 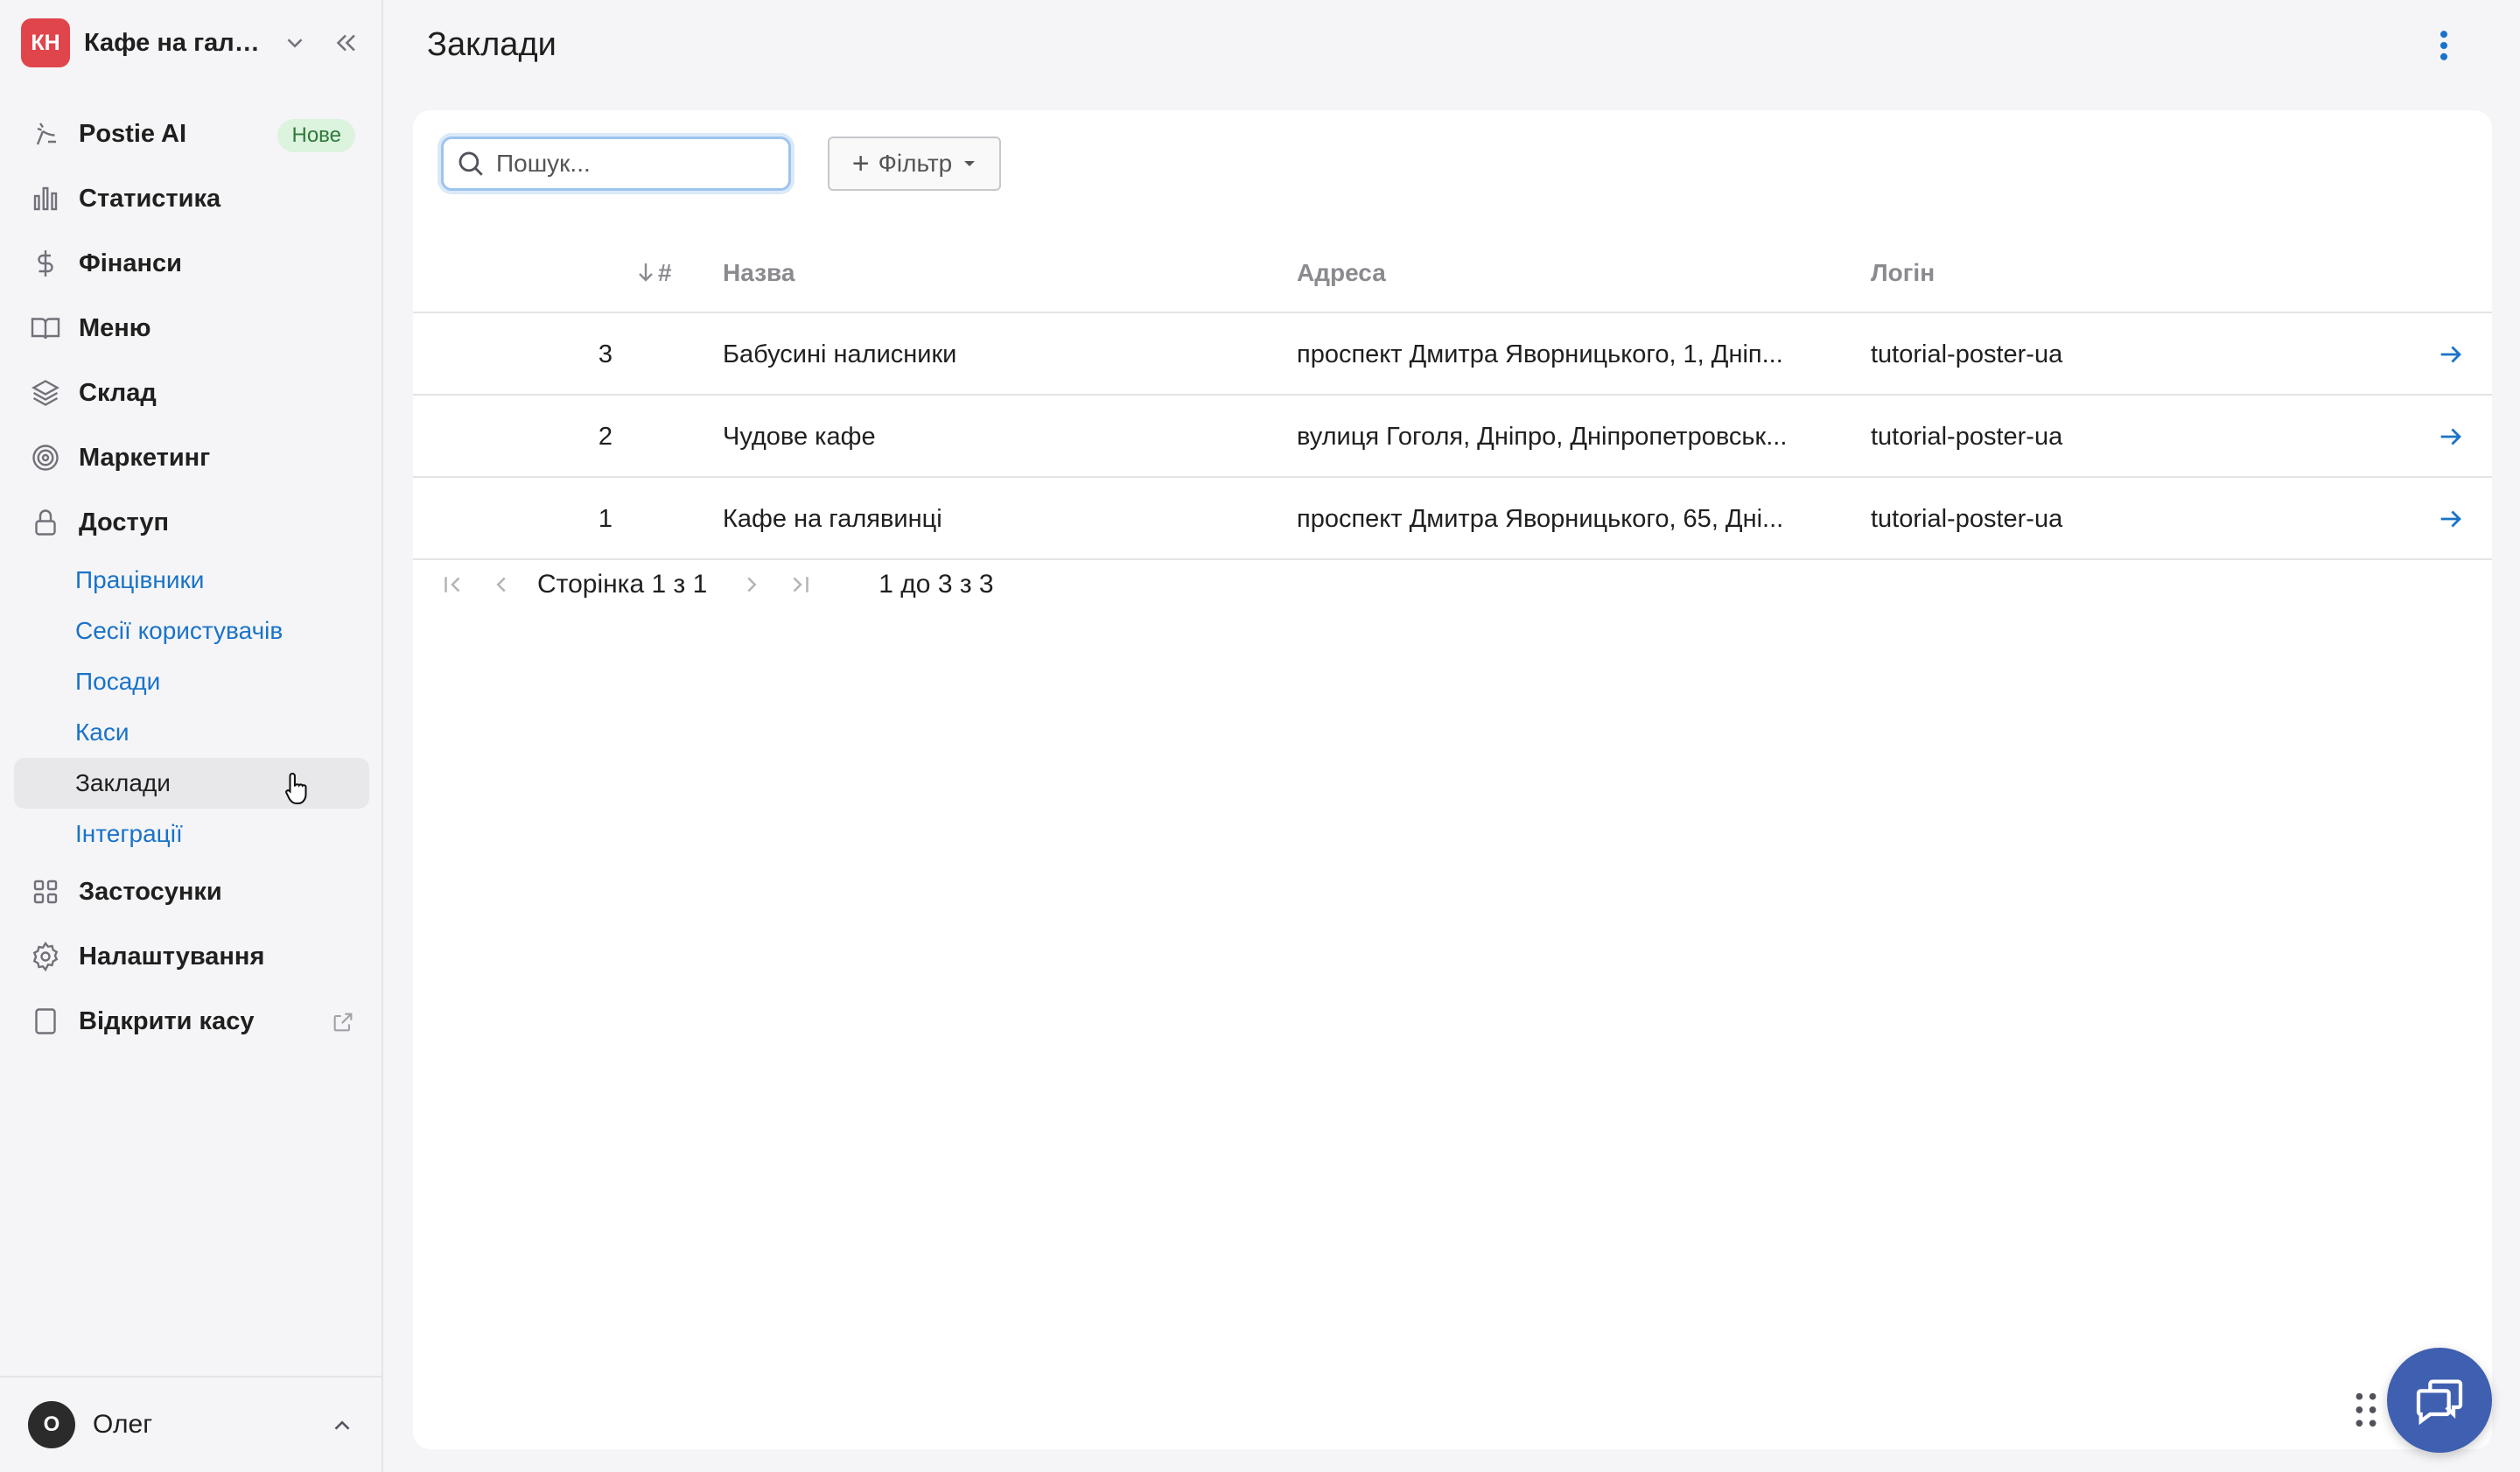 What do you see at coordinates (751, 584) in the screenshot?
I see `next-page-icon` at bounding box center [751, 584].